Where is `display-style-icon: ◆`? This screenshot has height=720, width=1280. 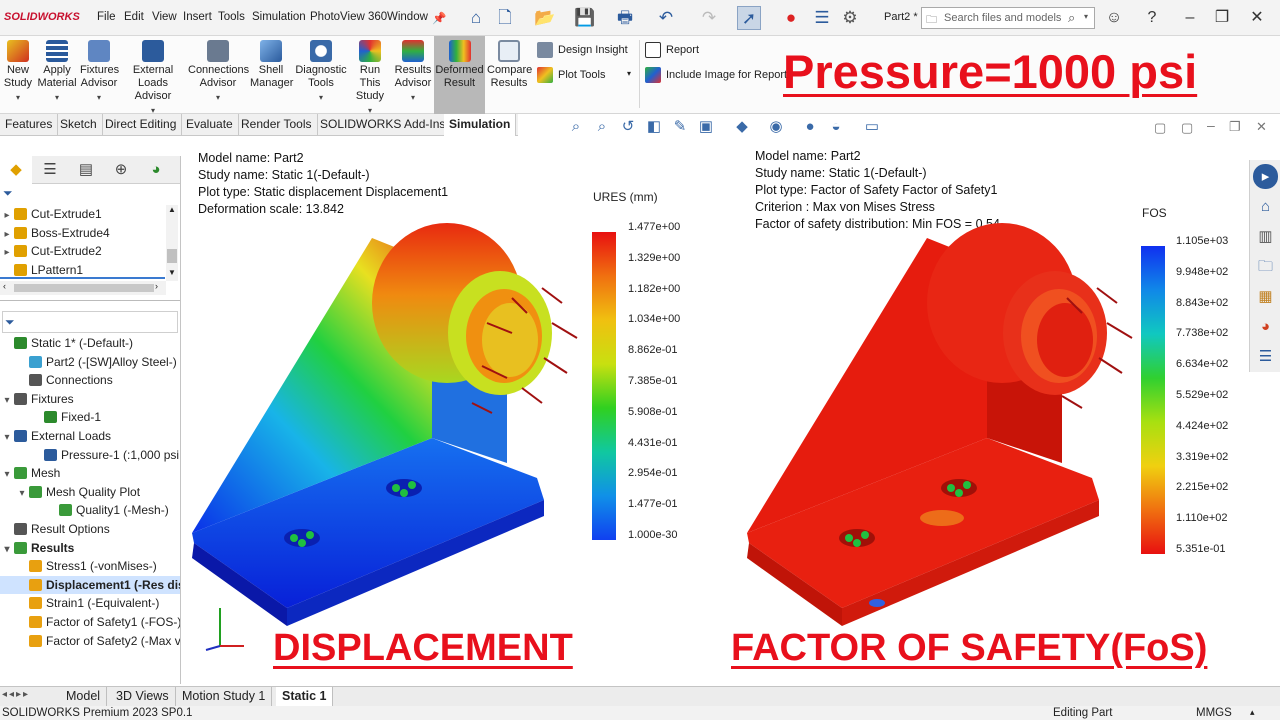 display-style-icon: ◆ is located at coordinates (742, 127).